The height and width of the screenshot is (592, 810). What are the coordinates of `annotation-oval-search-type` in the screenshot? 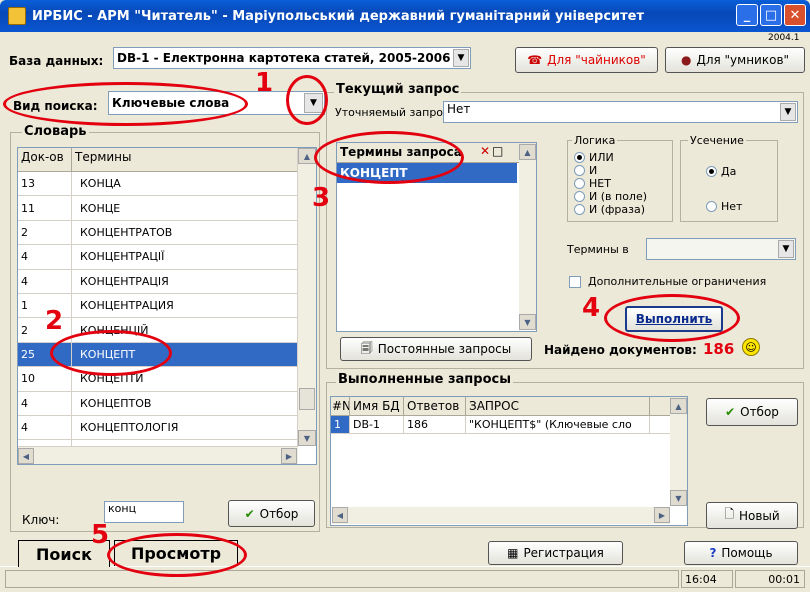 It's located at (125, 104).